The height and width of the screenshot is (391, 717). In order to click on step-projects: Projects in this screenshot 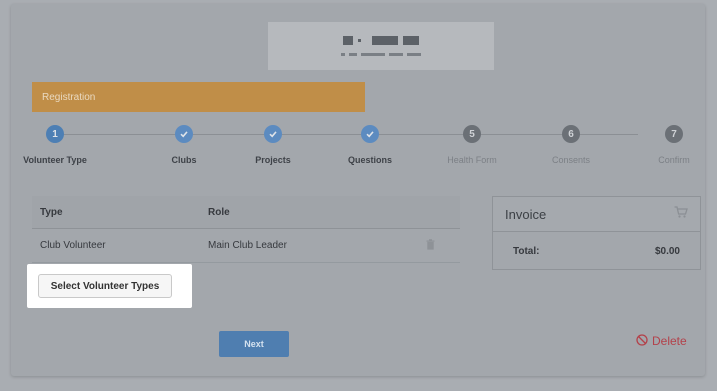, I will do `click(273, 145)`.